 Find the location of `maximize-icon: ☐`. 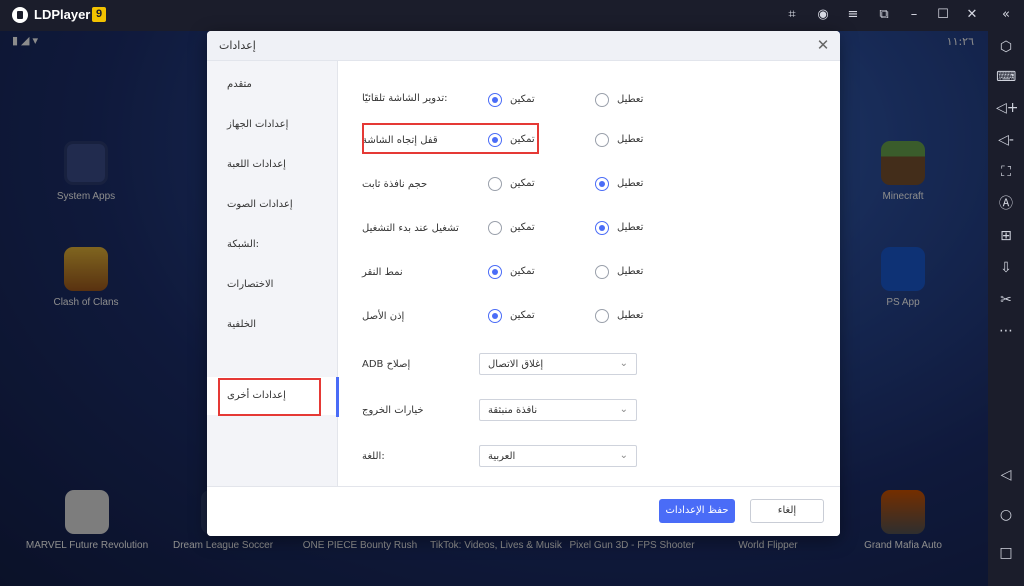

maximize-icon: ☐ is located at coordinates (943, 15).